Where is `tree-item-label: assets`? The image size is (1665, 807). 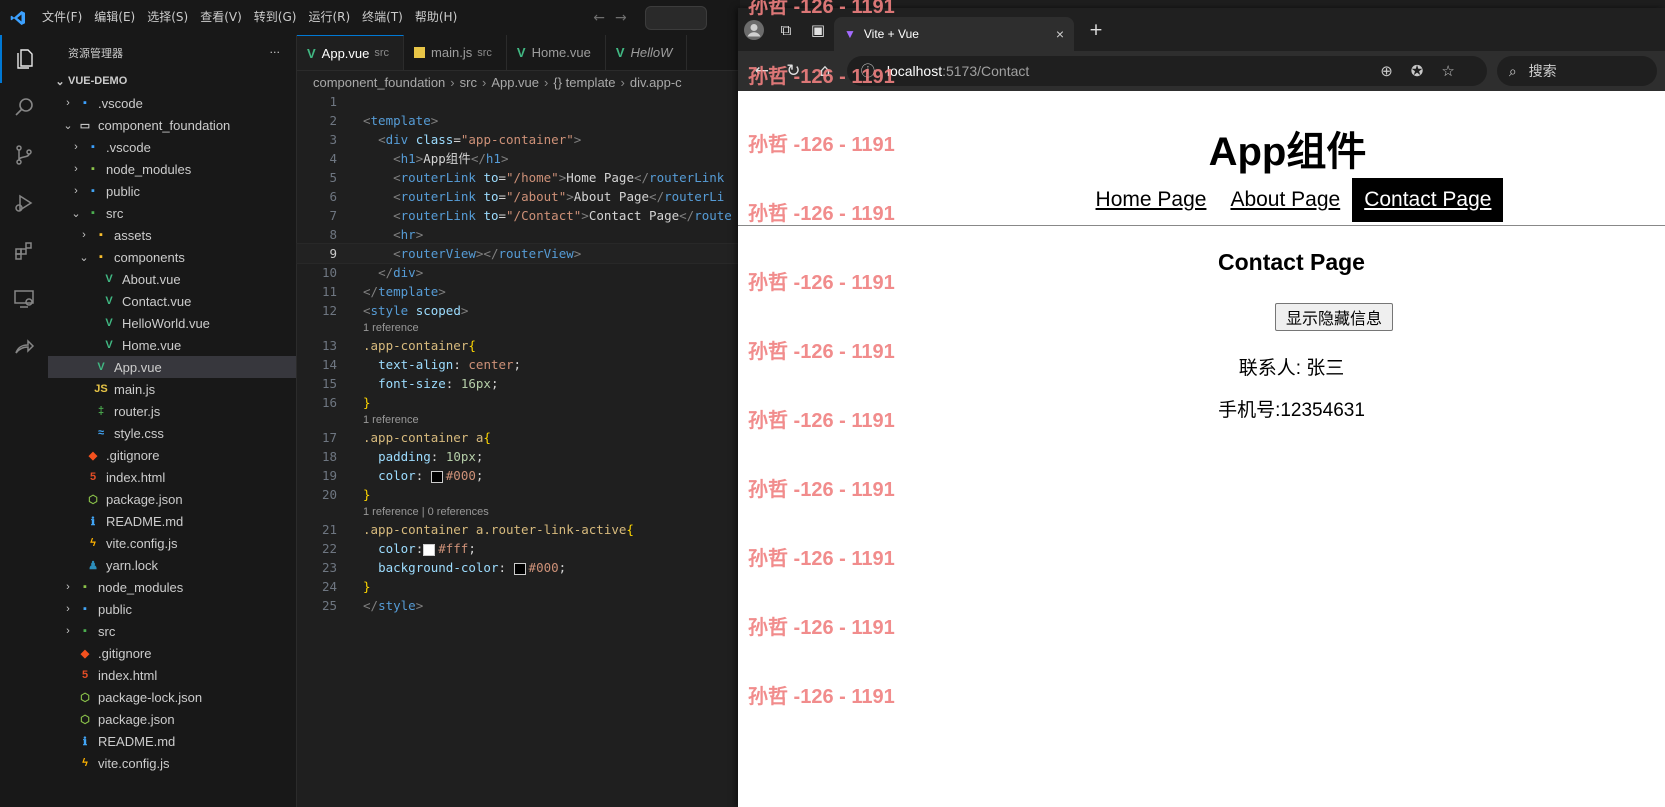
tree-item-label: assets is located at coordinates (133, 235).